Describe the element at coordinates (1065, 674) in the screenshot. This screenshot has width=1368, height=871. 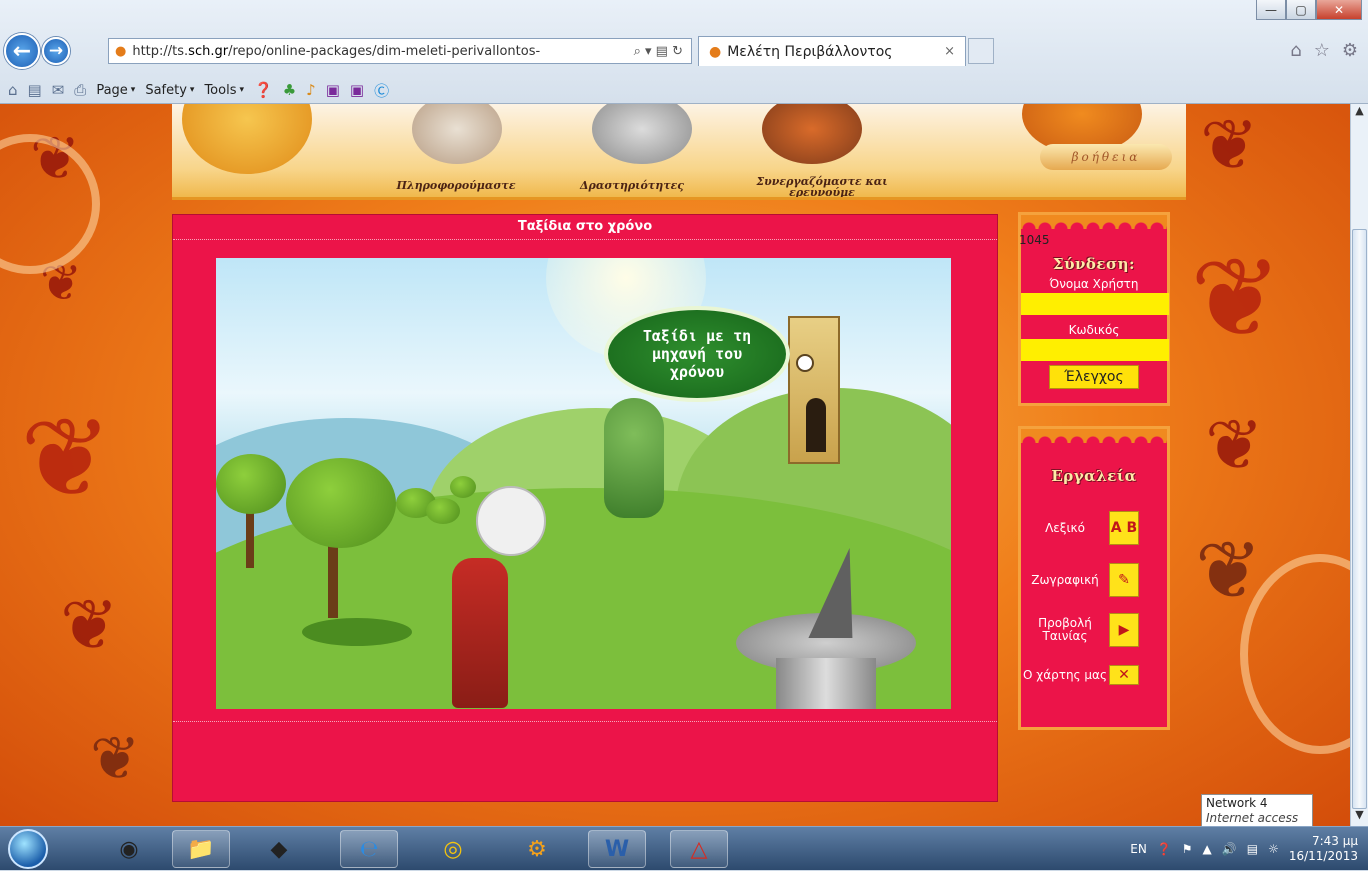
I see `tool-label: Ο χάρτης μας` at that location.